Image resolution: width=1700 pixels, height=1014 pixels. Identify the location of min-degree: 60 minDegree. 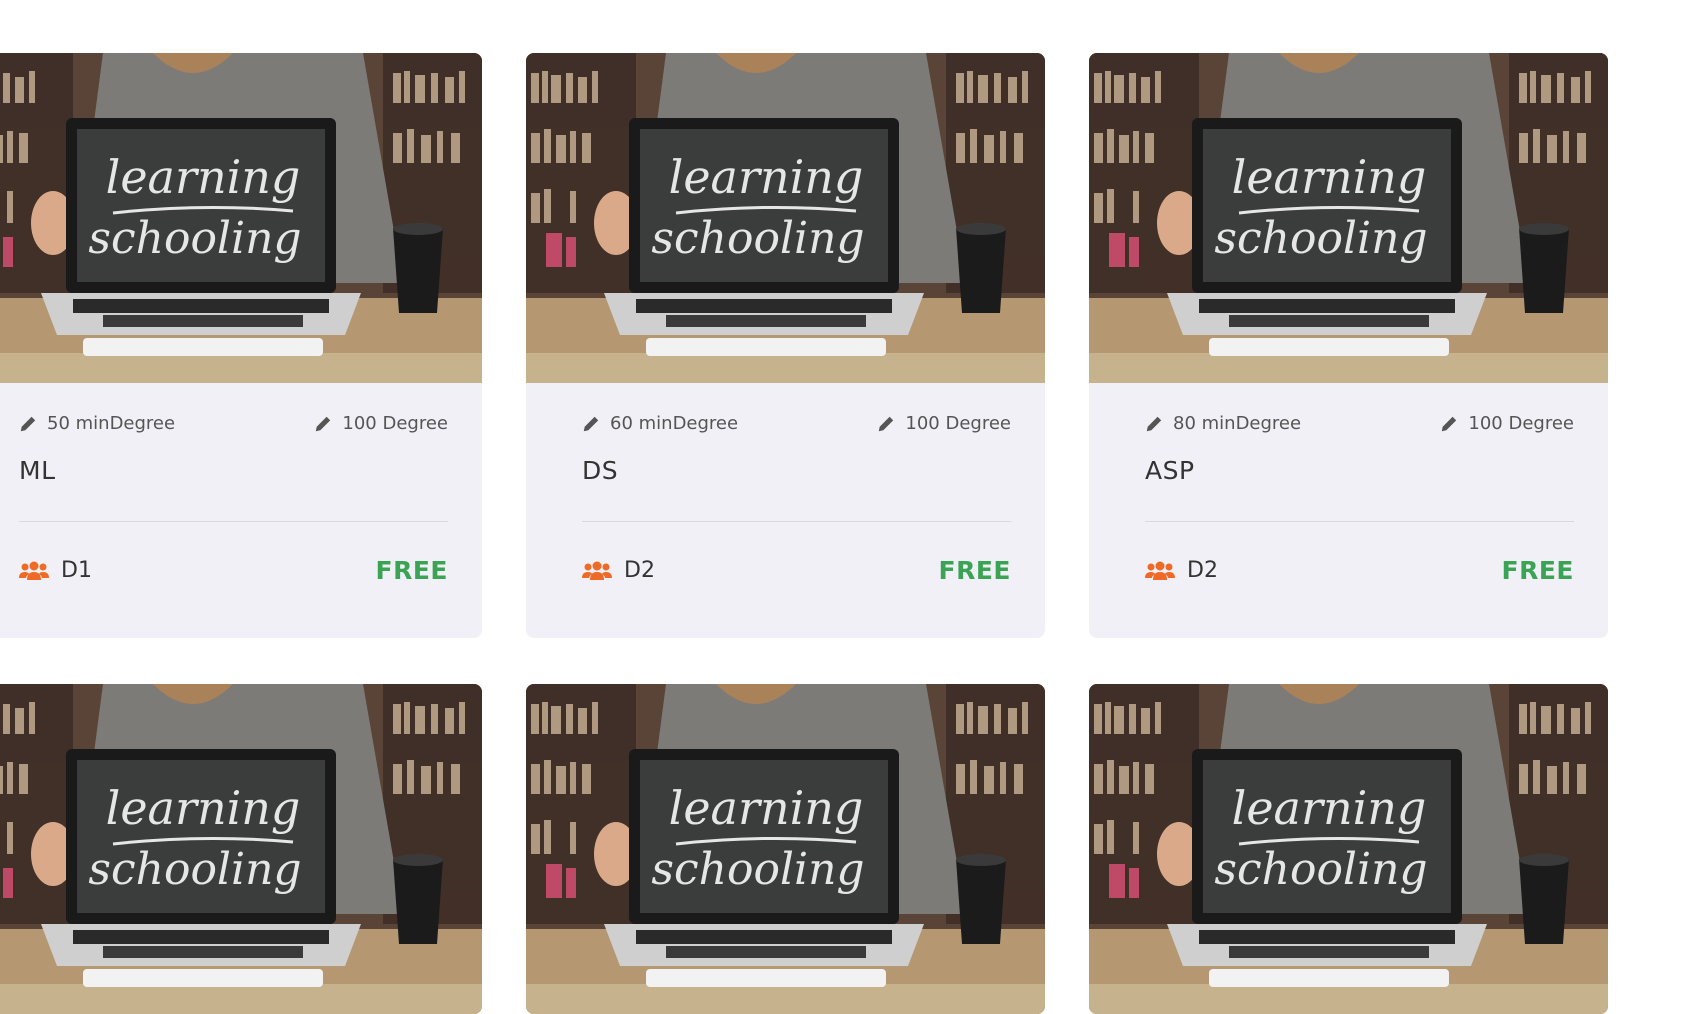
(660, 423).